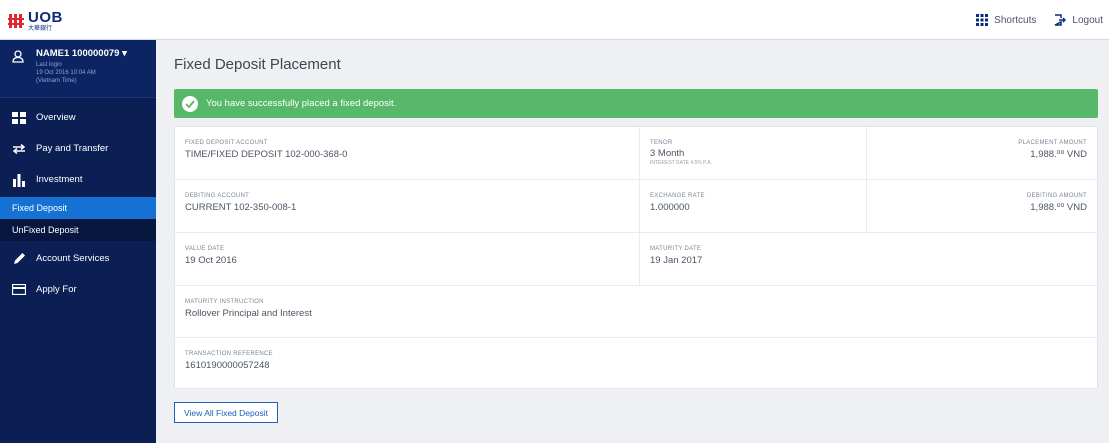  What do you see at coordinates (266, 154) in the screenshot?
I see `fixed-deposit-account-value: TIME/FIXED DEPOSIT 102-000-368-0` at bounding box center [266, 154].